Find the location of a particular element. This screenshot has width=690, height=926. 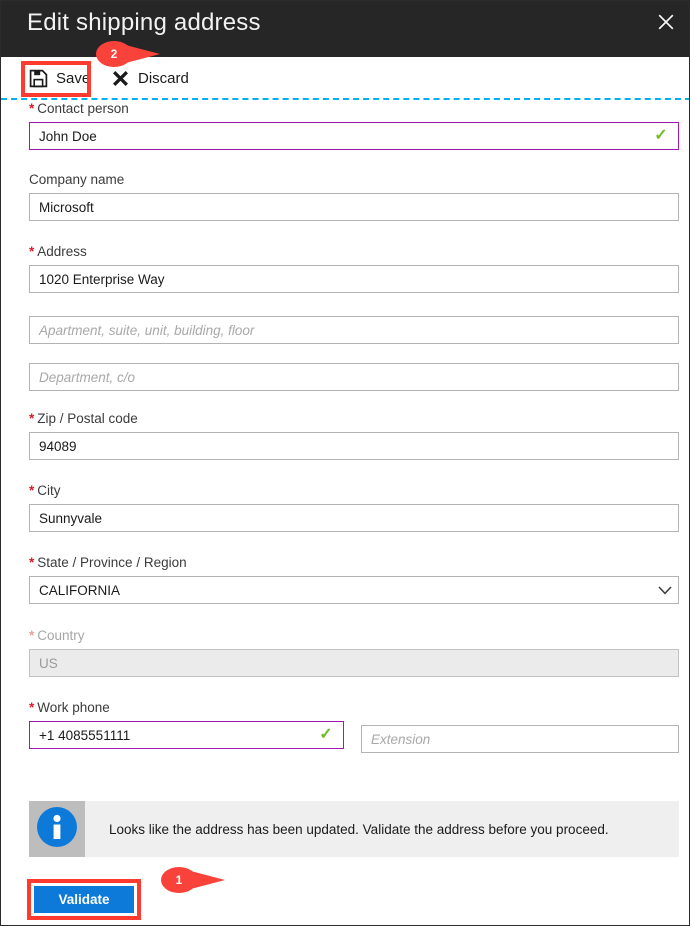

input-company-name: Microsoft is located at coordinates (354, 207).